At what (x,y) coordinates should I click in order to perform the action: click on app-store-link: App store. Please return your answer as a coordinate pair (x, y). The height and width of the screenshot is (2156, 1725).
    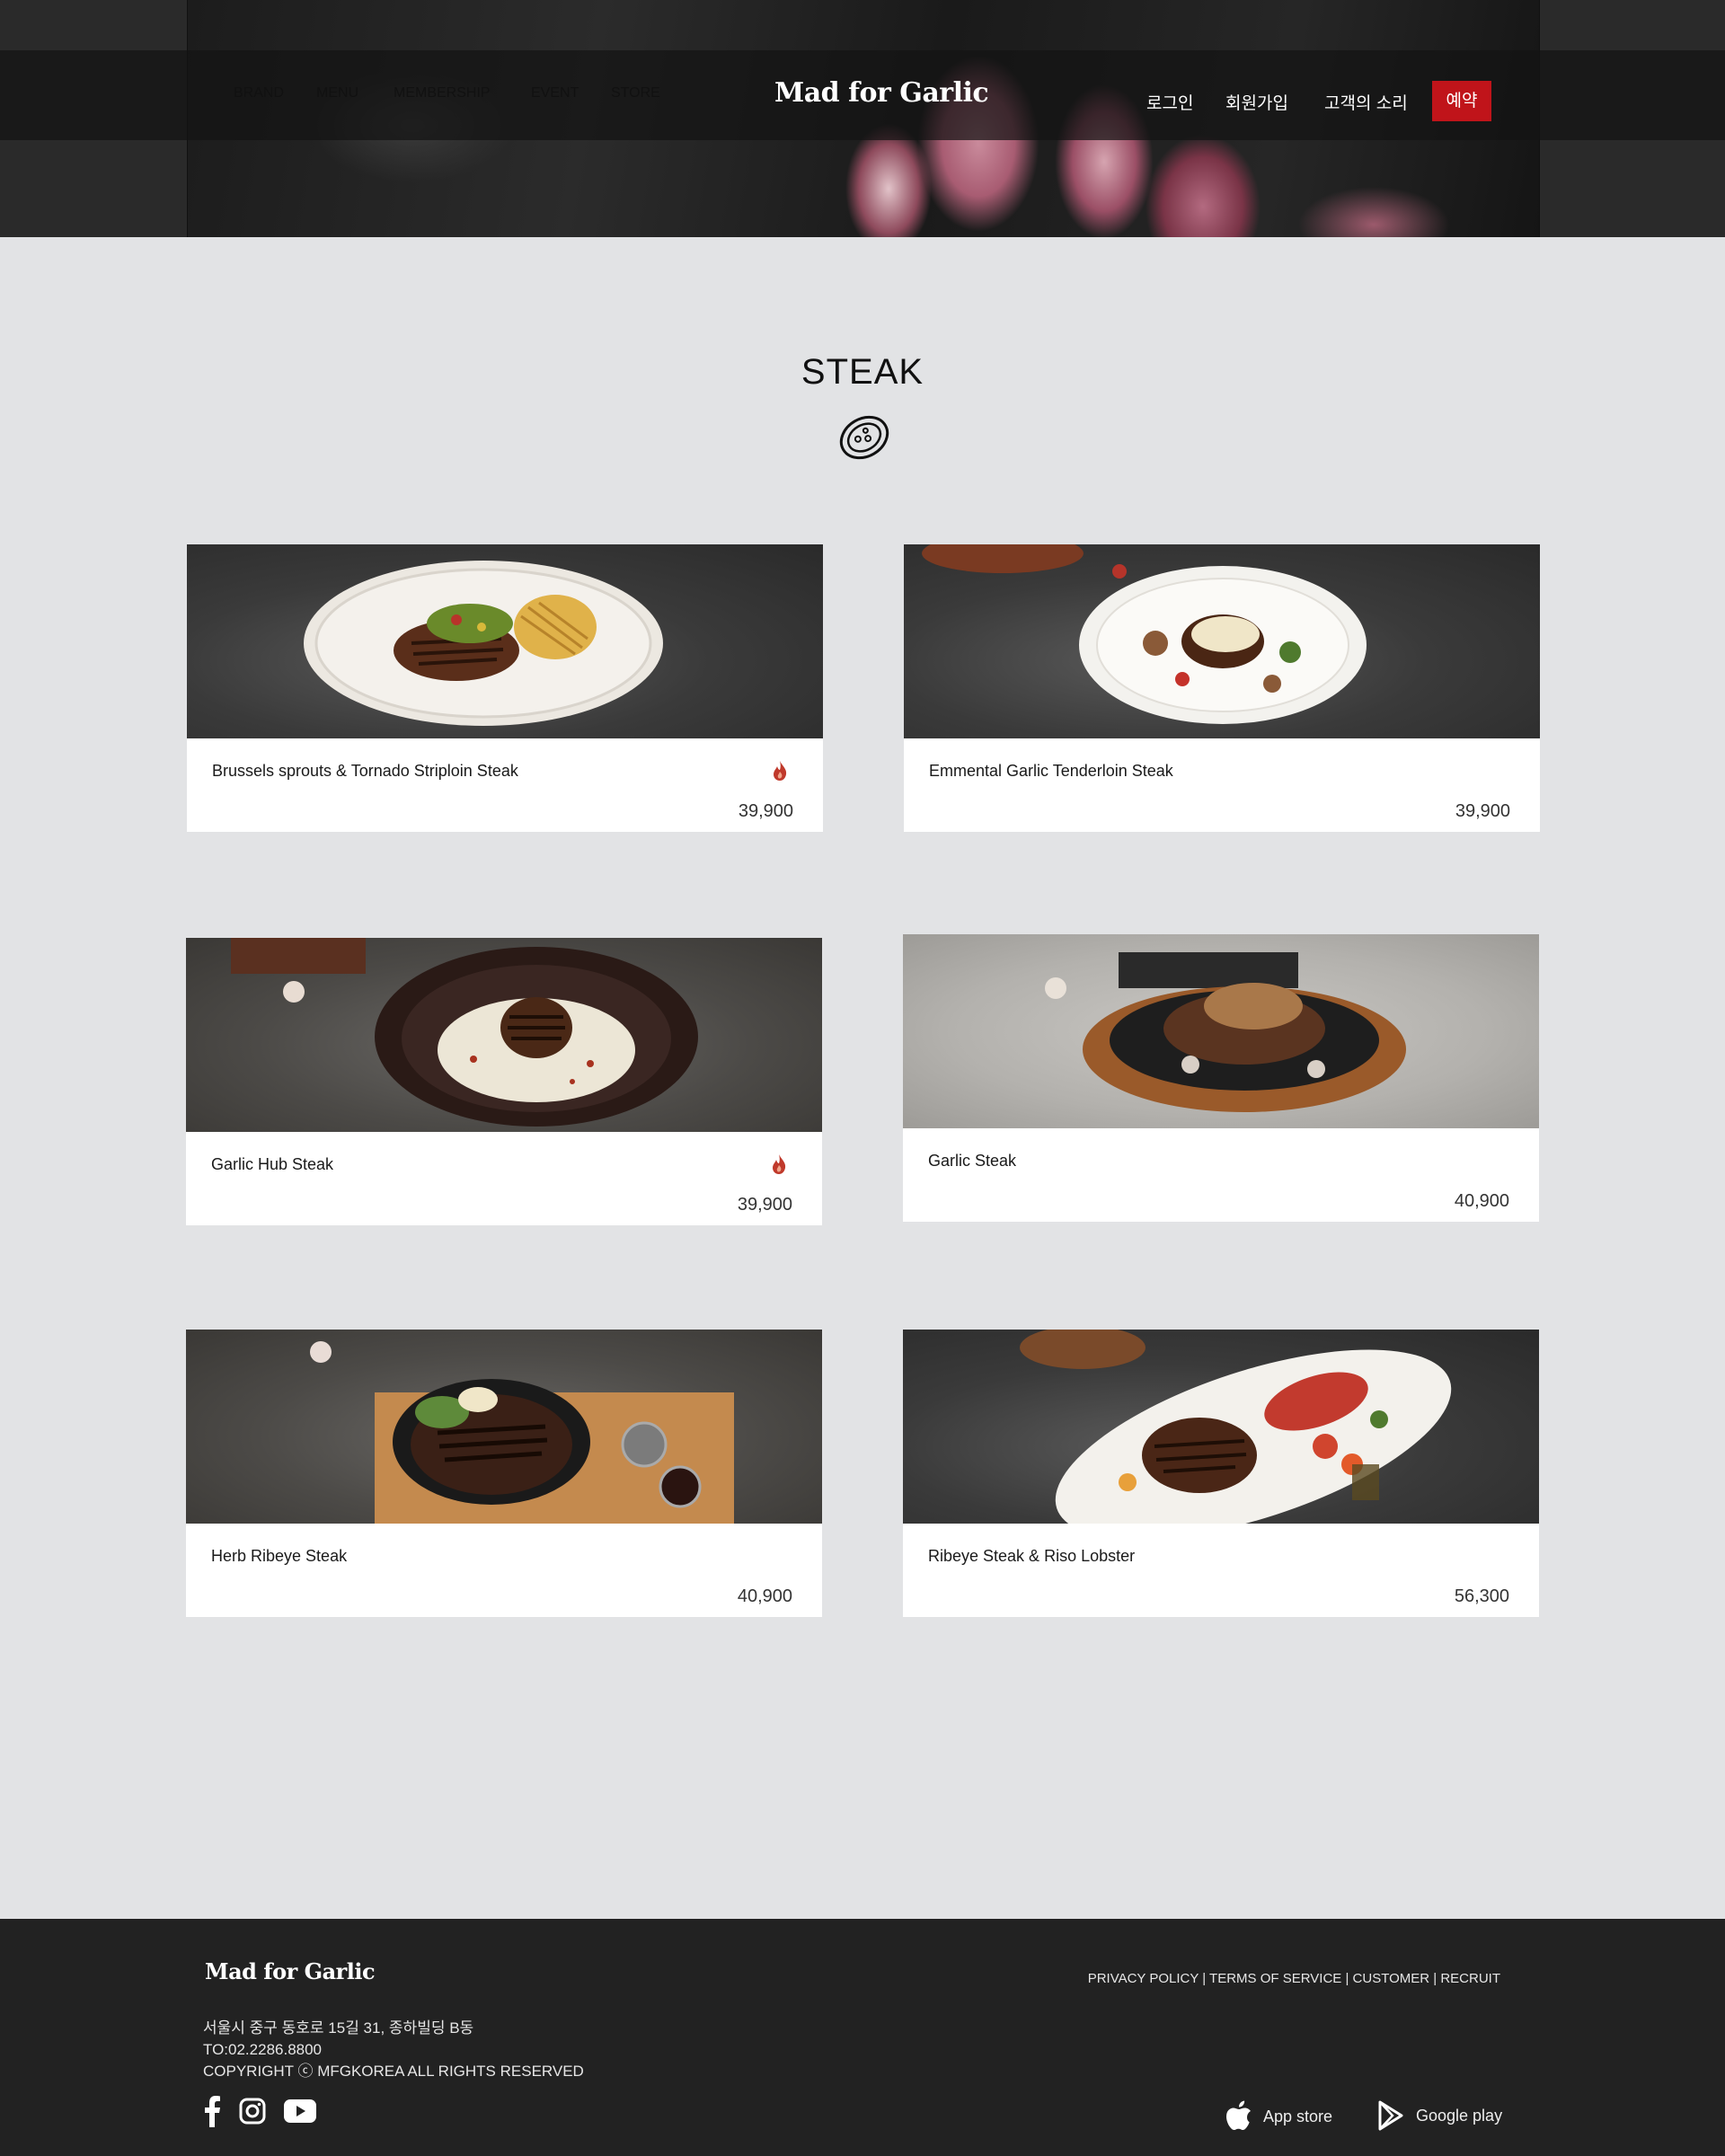
    Looking at the image, I should click on (1278, 2116).